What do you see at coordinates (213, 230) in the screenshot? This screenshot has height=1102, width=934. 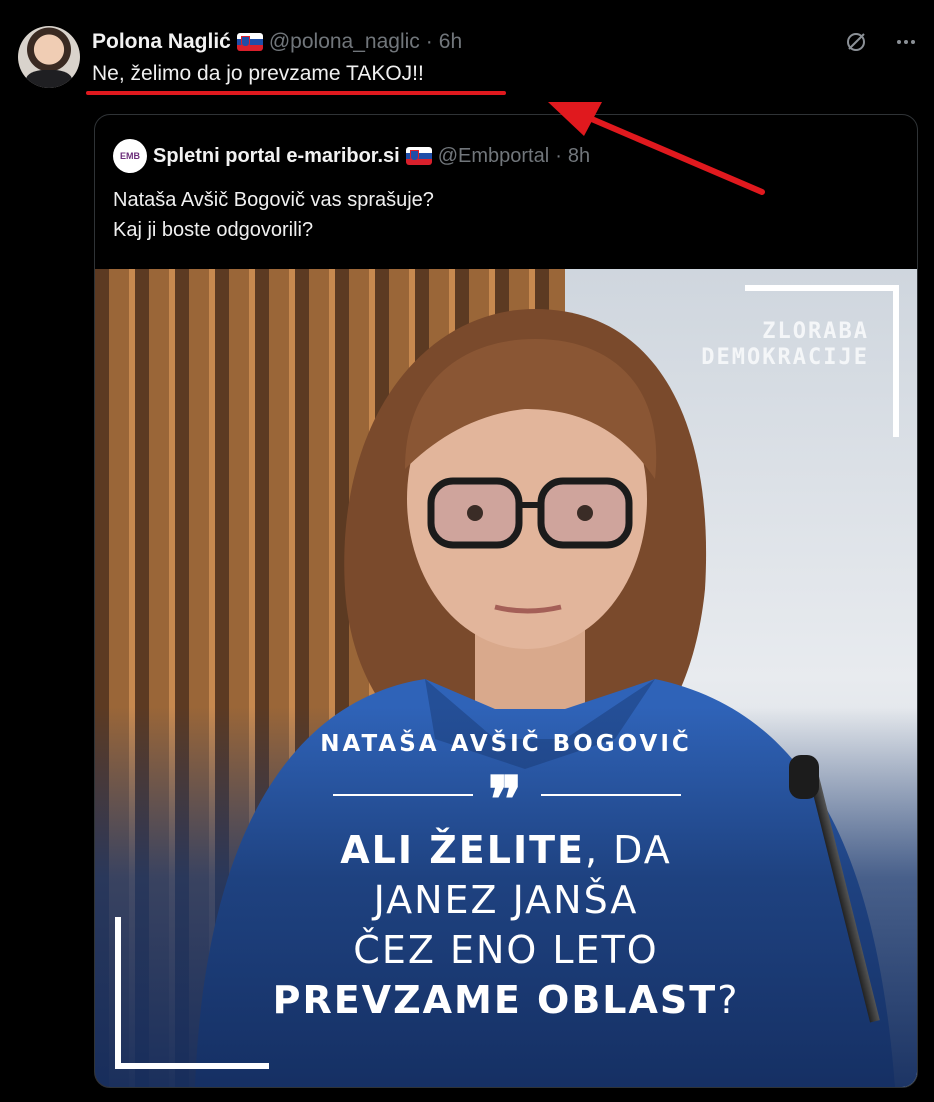 I see `quoted-text-line: Kaj ji boste odgovorili?` at bounding box center [213, 230].